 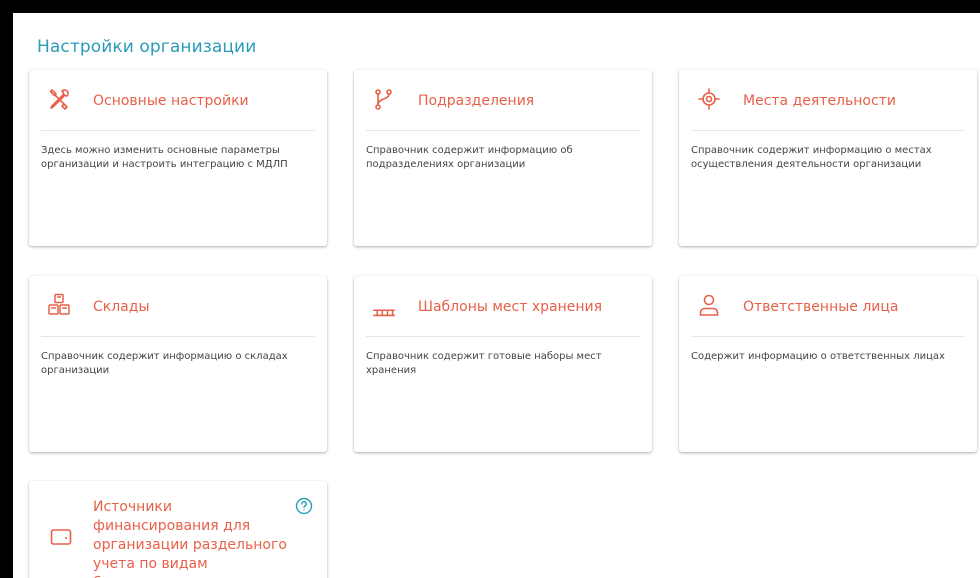 What do you see at coordinates (476, 101) in the screenshot?
I see `card-title: Подразделения` at bounding box center [476, 101].